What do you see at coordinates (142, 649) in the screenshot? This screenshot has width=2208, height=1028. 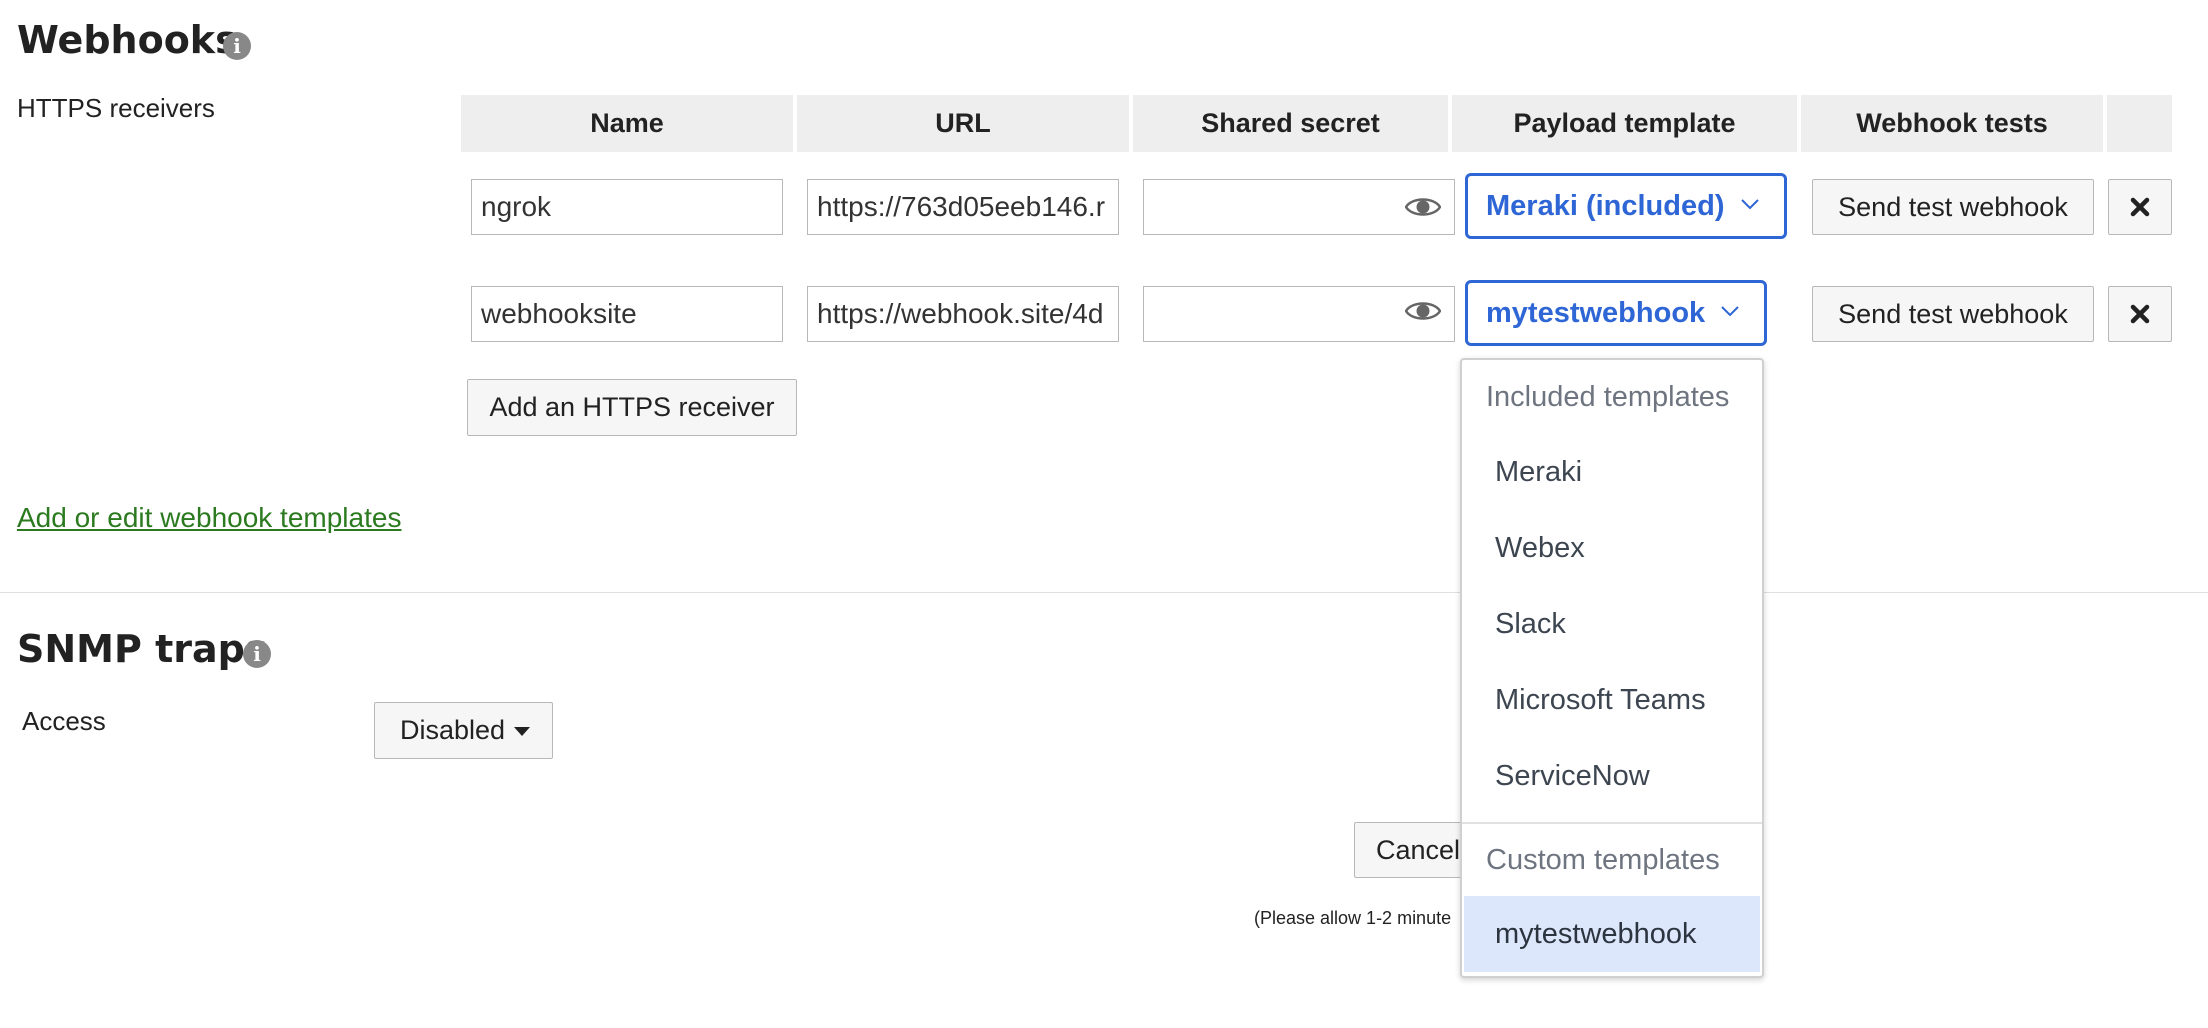 I see `snmp-traps-title: SNMP traps` at bounding box center [142, 649].